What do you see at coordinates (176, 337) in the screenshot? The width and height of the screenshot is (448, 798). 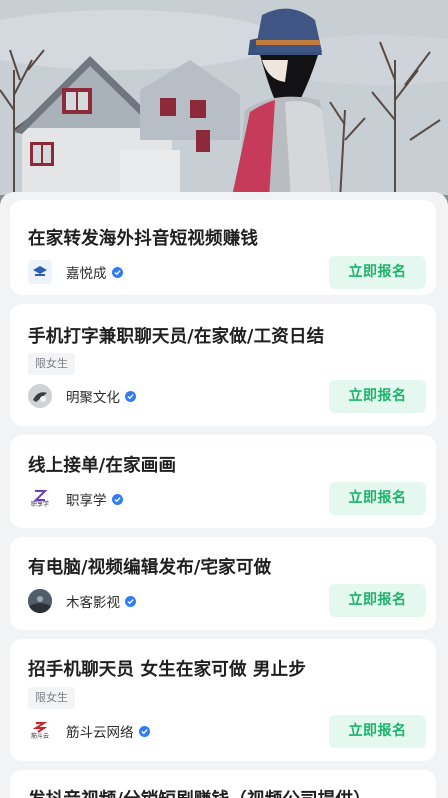 I see `job-title: 手机打字兼职聊天员/在家做/工资日结` at bounding box center [176, 337].